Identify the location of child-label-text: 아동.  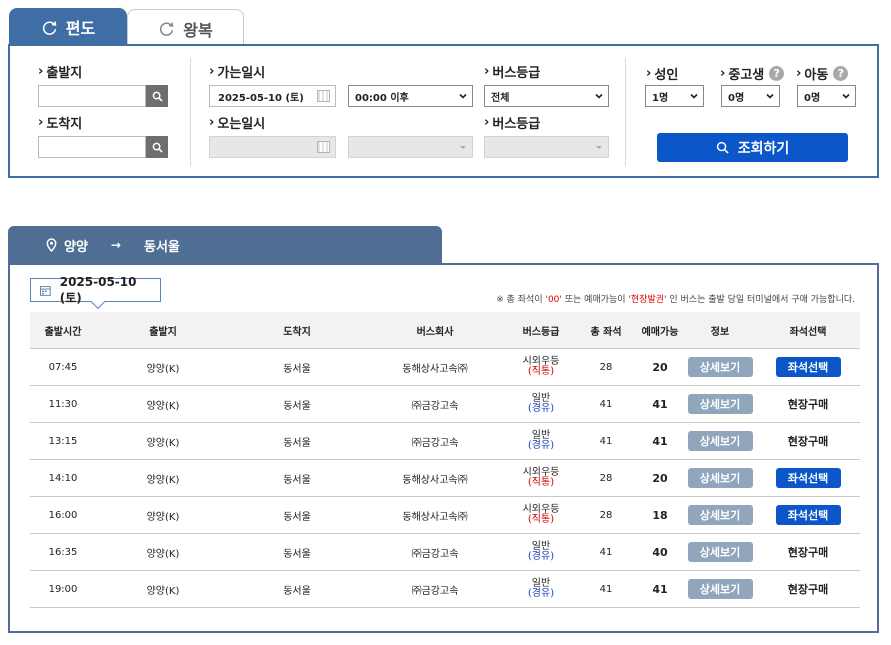
(816, 75).